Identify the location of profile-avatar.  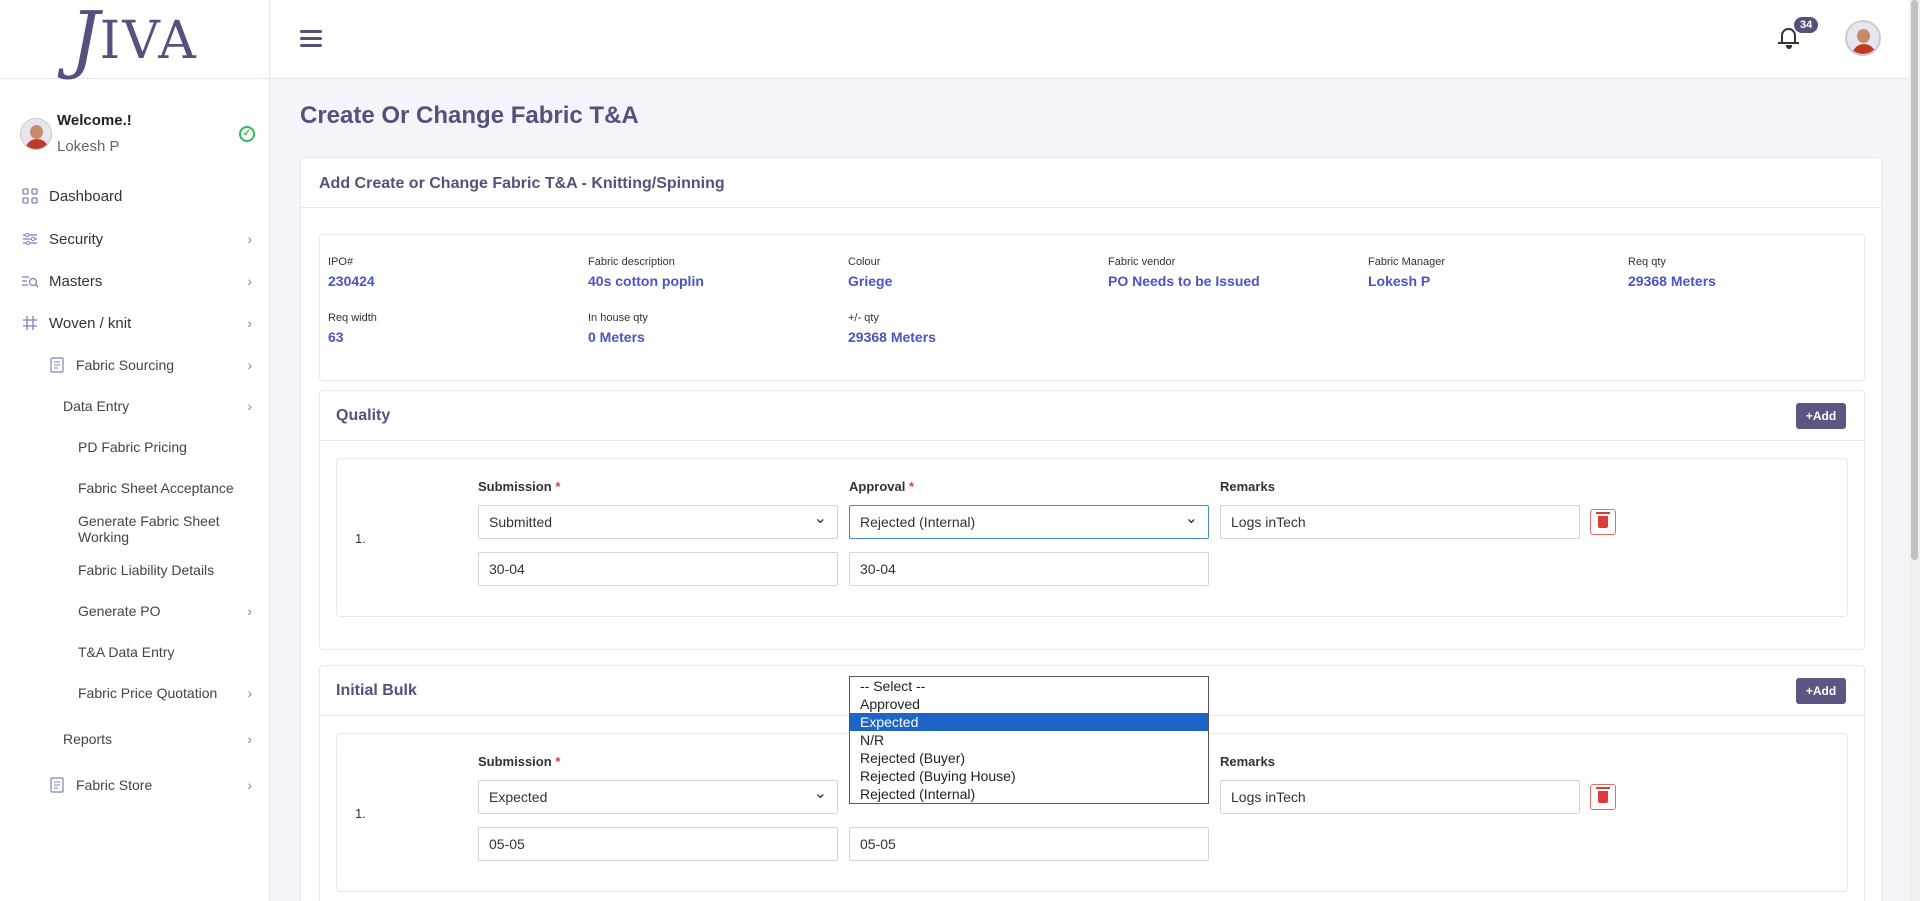
(1863, 38).